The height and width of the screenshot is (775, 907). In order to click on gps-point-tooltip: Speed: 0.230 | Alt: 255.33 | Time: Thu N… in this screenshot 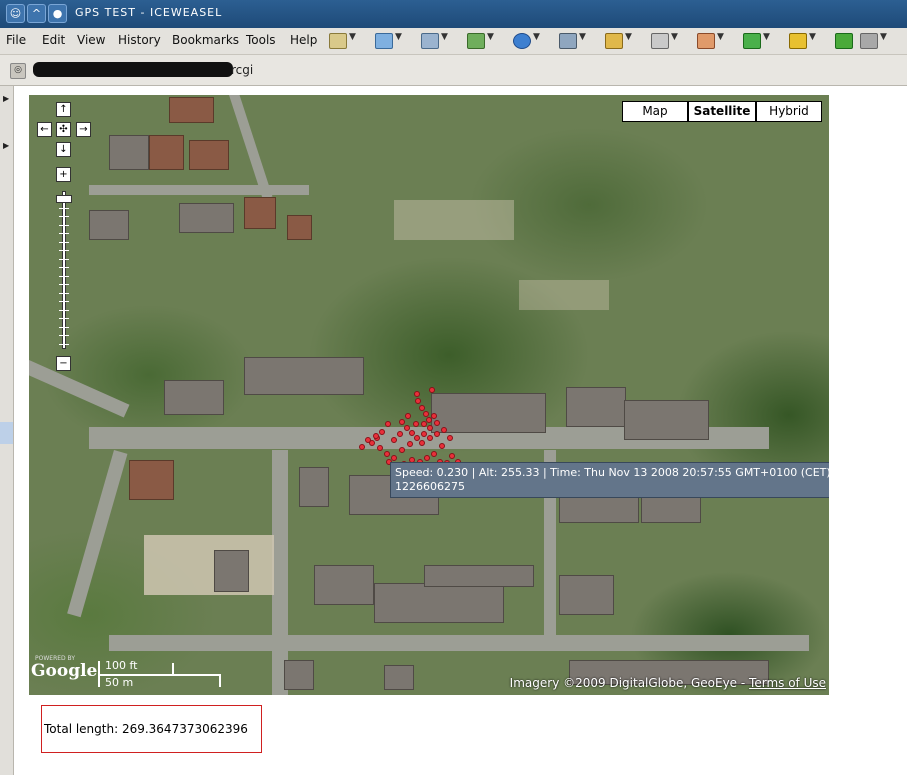, I will do `click(609, 480)`.